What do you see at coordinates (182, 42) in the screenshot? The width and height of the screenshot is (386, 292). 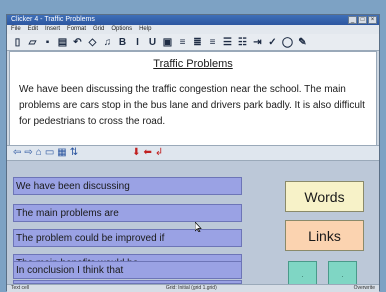 I see `align-left-icon: ≡` at bounding box center [182, 42].